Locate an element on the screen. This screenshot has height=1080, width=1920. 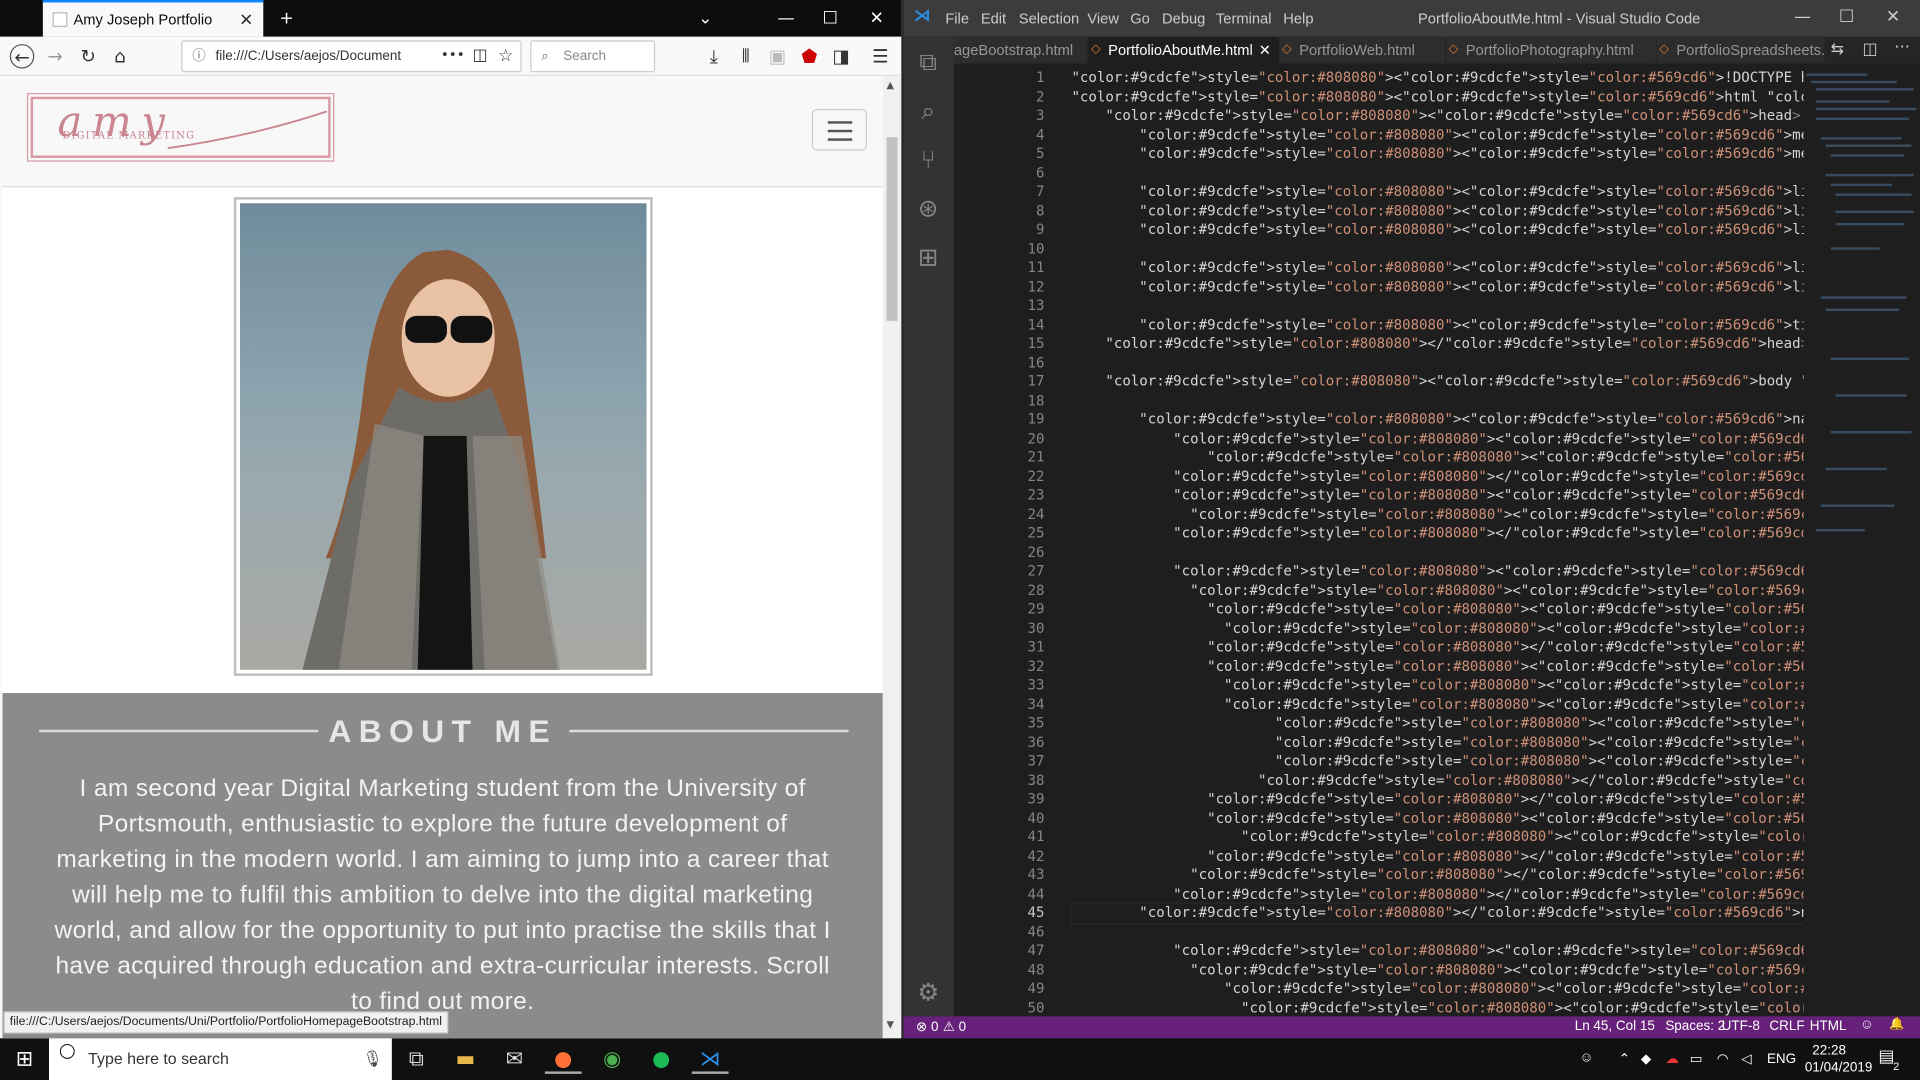
tab-homepage: ageBootstrap.html is located at coordinates (1021, 50).